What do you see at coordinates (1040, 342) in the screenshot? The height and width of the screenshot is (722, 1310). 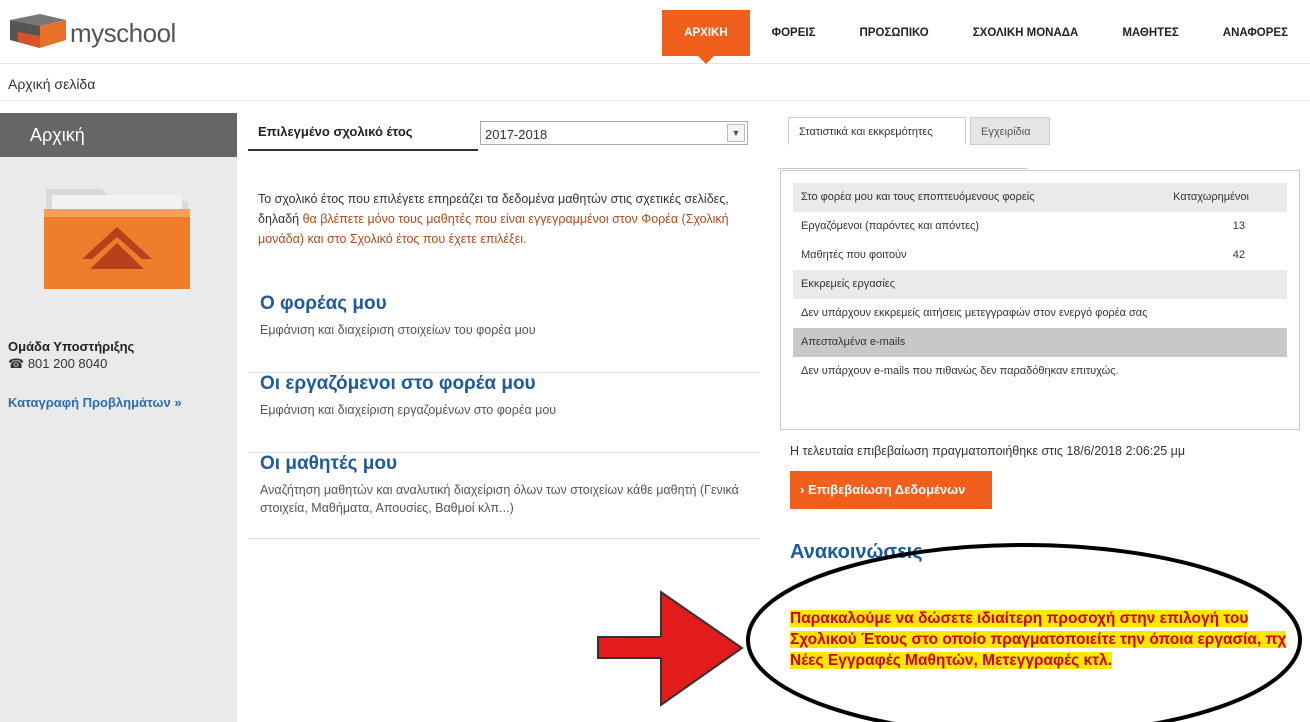 I see `sent-emails-header: Απεσταλμένα e-mails` at bounding box center [1040, 342].